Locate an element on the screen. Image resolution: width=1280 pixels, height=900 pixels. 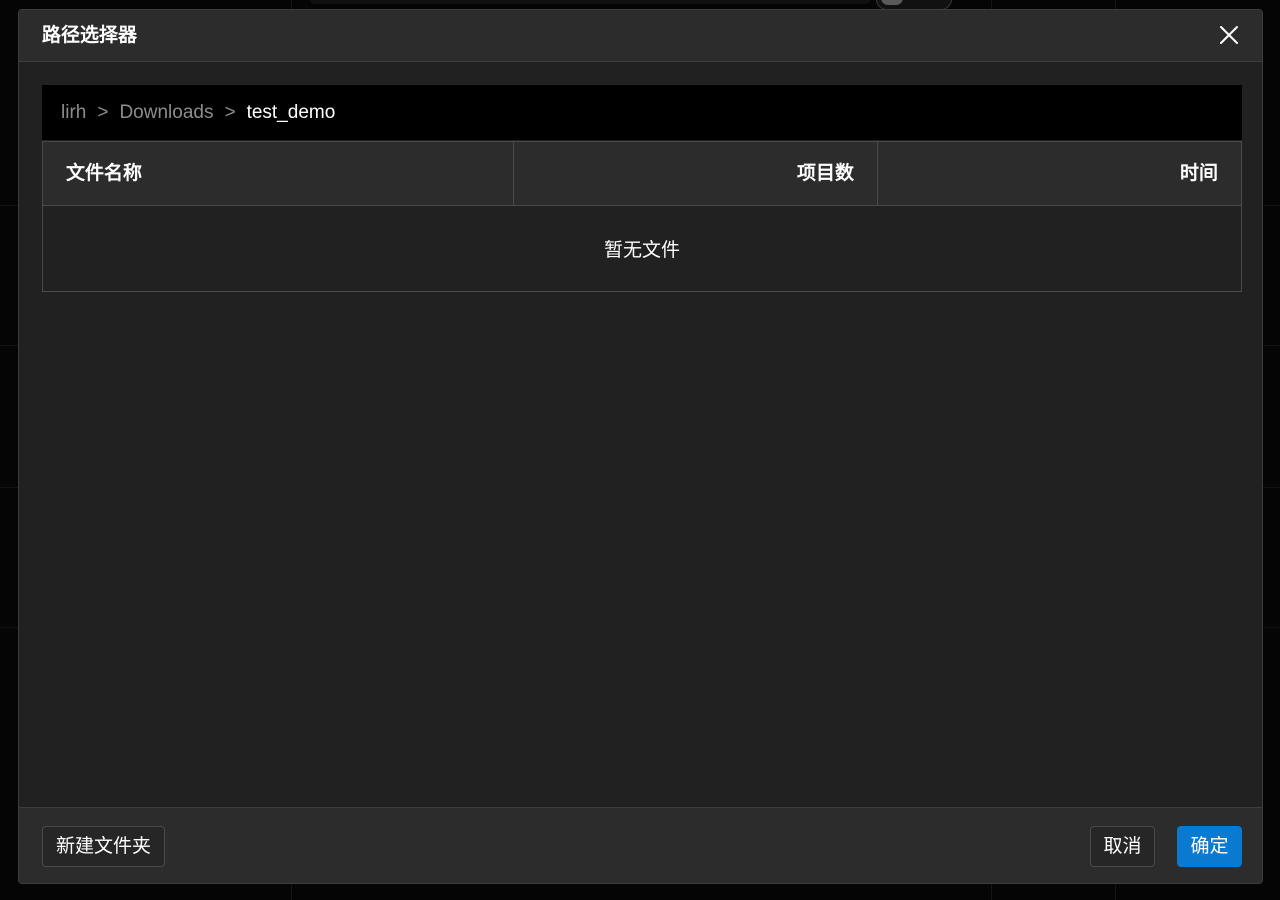
breadcrumb: lirh > Downloads > test_demo is located at coordinates (642, 112).